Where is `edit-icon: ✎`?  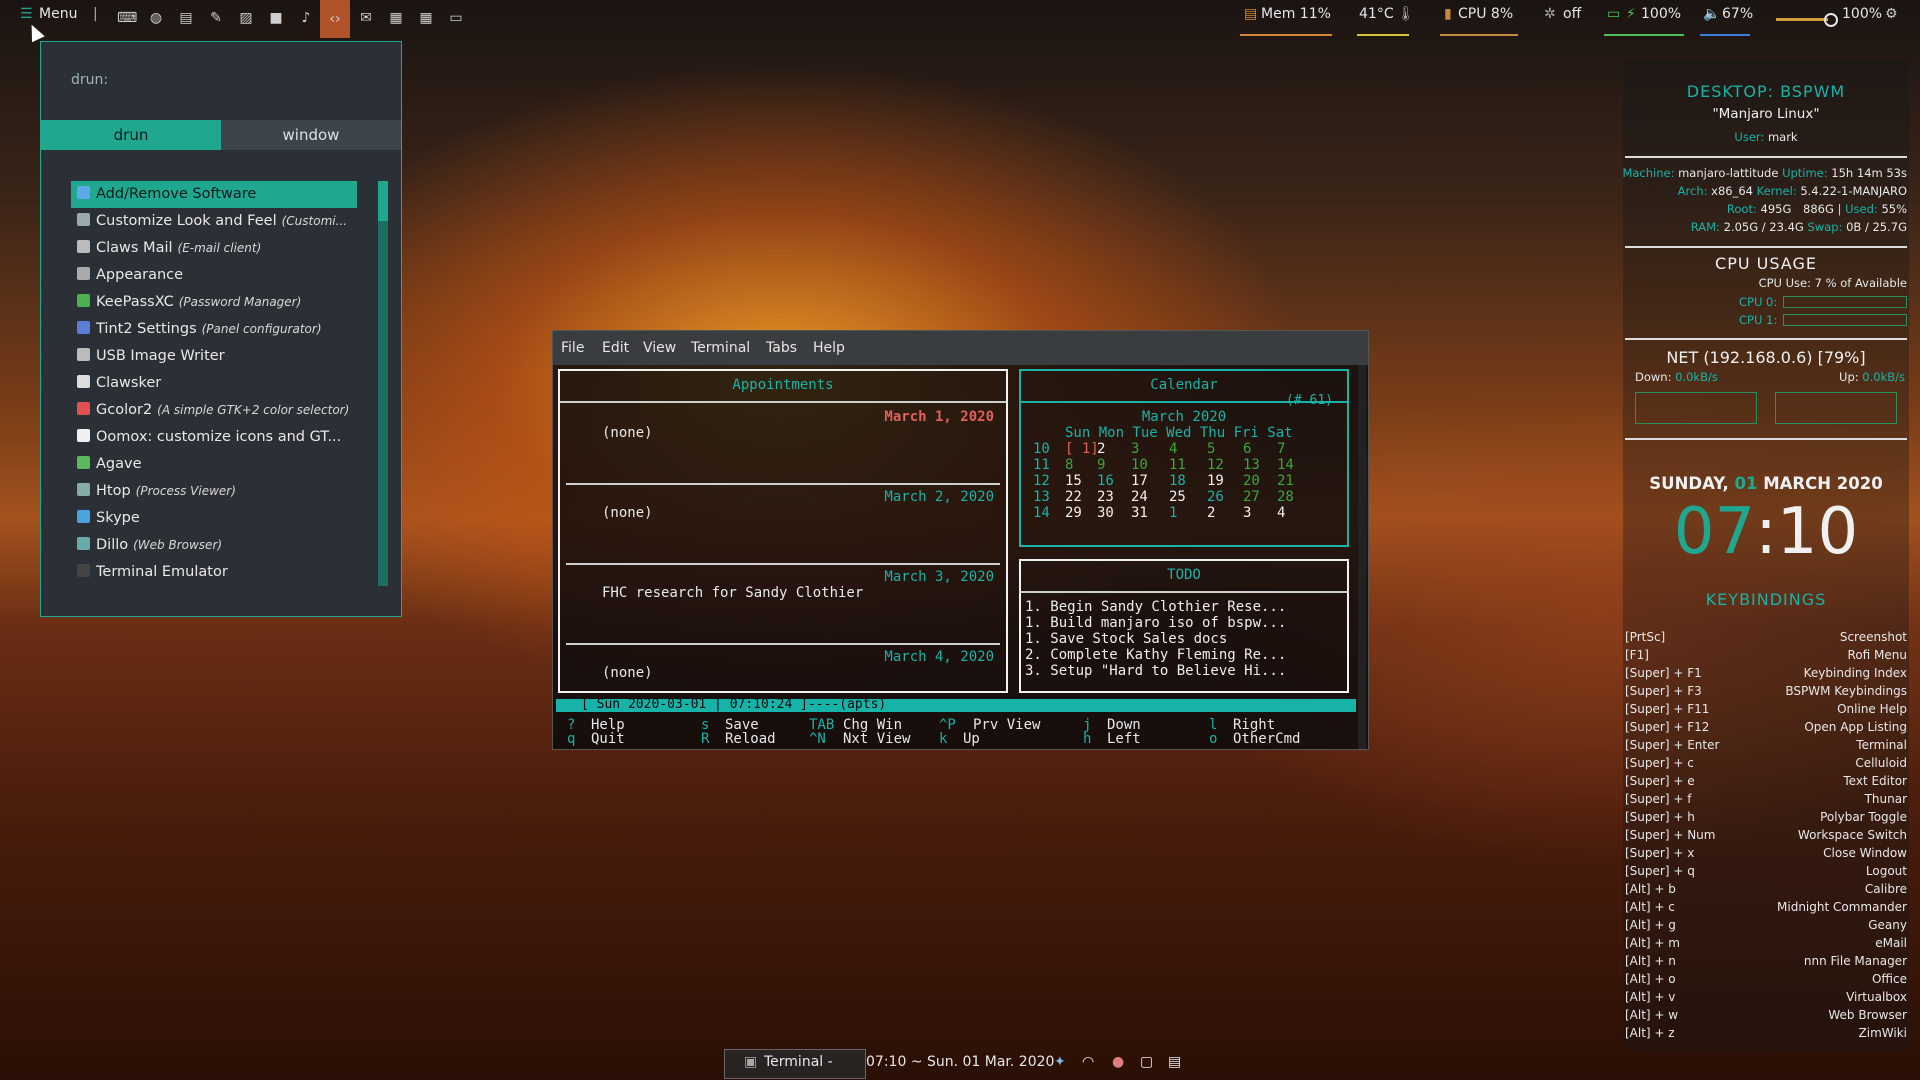 edit-icon: ✎ is located at coordinates (216, 18).